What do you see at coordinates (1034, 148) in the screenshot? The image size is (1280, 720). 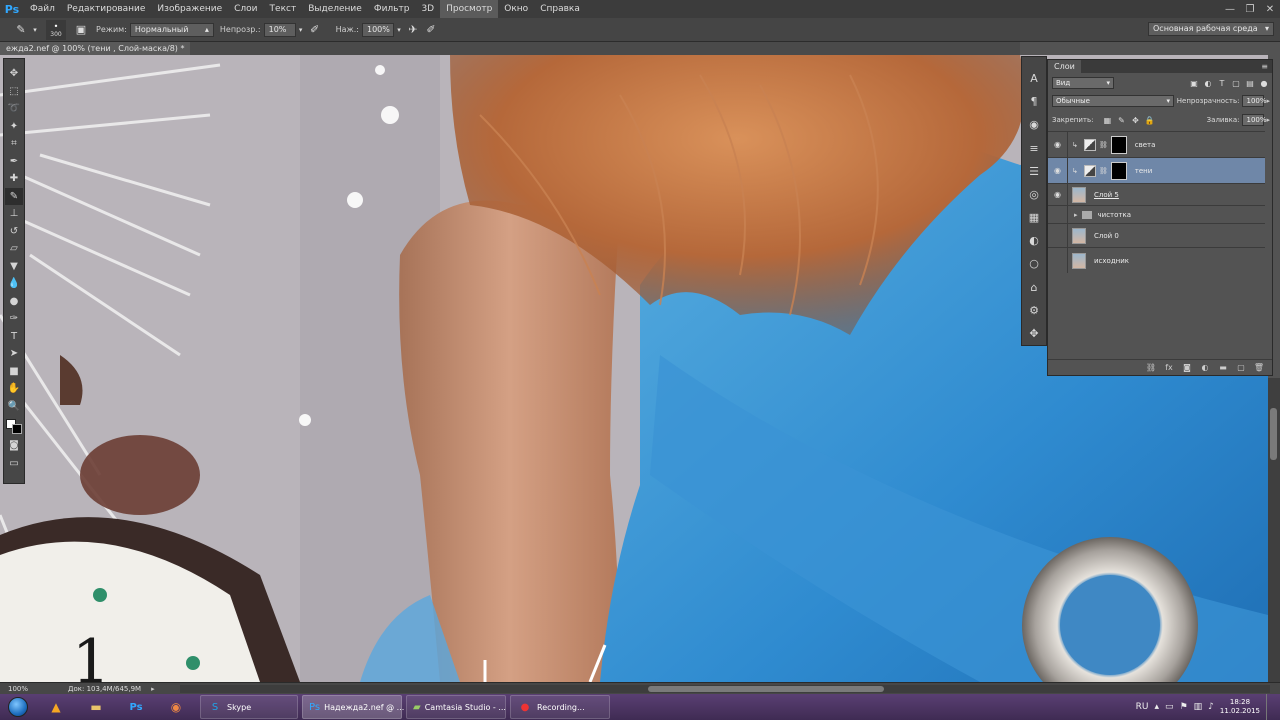 I see `adjustments-panel-icon: ≡` at bounding box center [1034, 148].